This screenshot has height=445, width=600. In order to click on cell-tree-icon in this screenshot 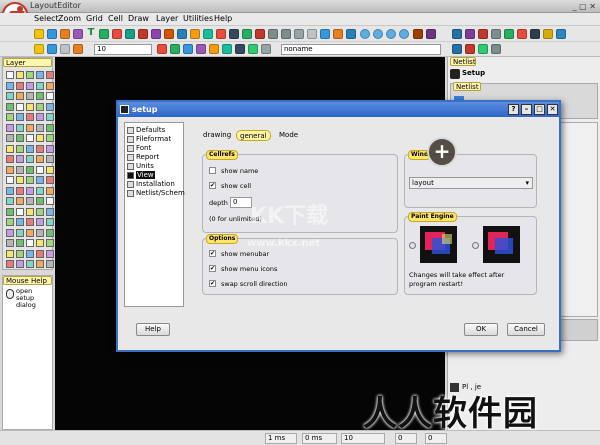, I will do `click(52, 49)`.